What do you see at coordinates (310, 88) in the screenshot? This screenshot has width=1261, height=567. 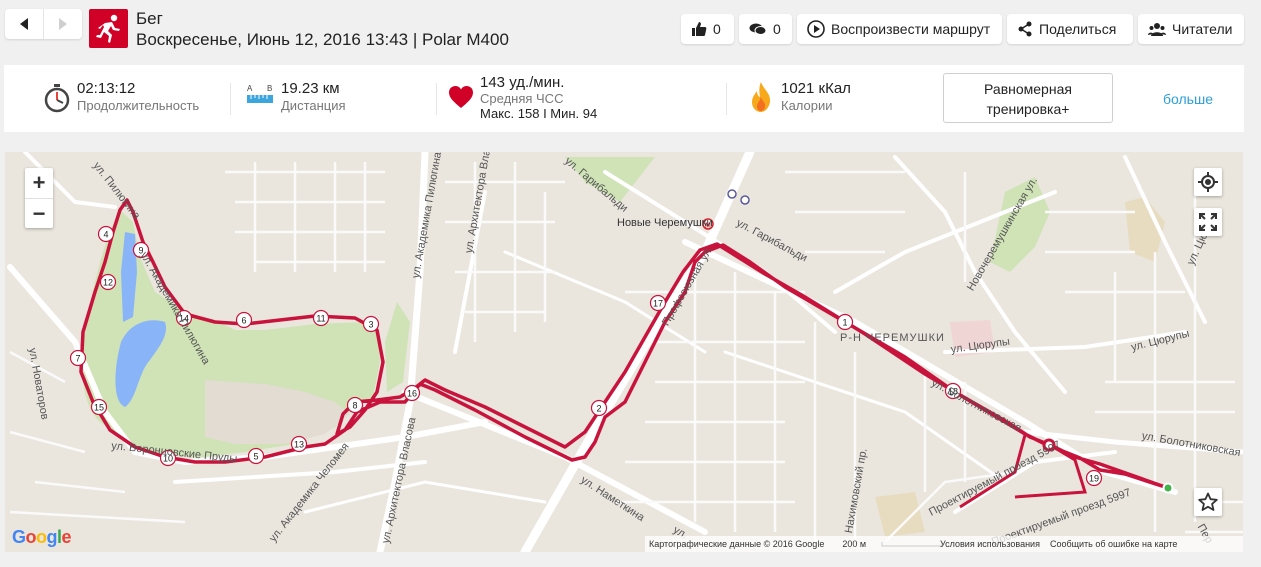 I see `distance-value: 19.23 км` at bounding box center [310, 88].